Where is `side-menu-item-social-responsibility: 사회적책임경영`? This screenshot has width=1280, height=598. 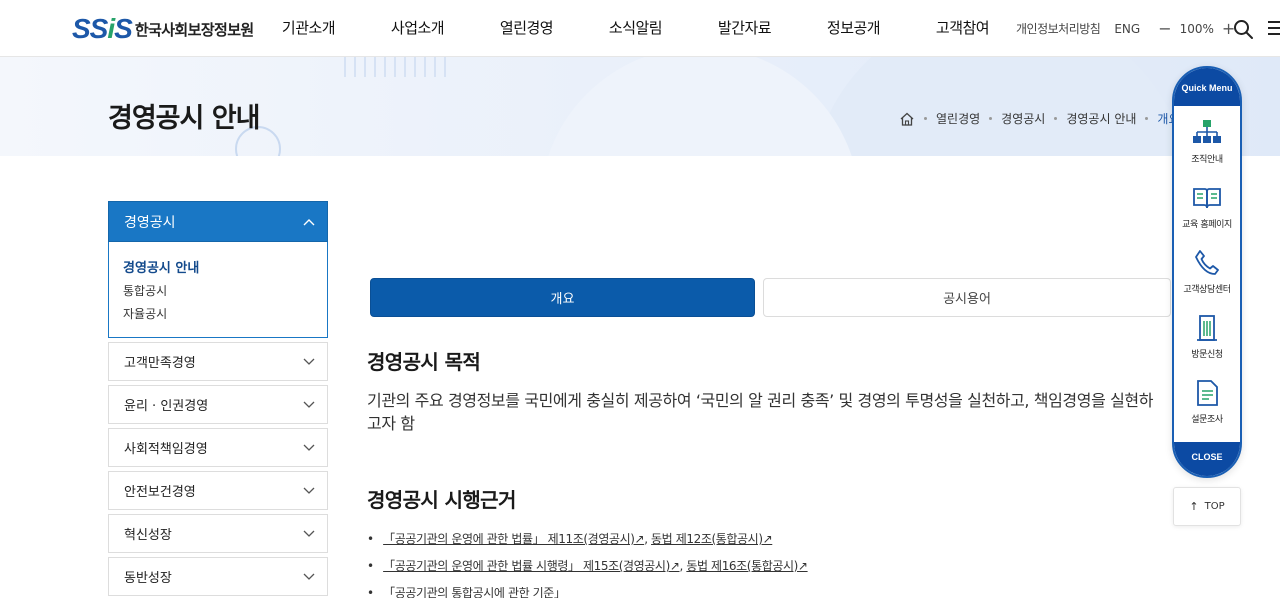 side-menu-item-social-responsibility: 사회적책임경영 is located at coordinates (218, 447).